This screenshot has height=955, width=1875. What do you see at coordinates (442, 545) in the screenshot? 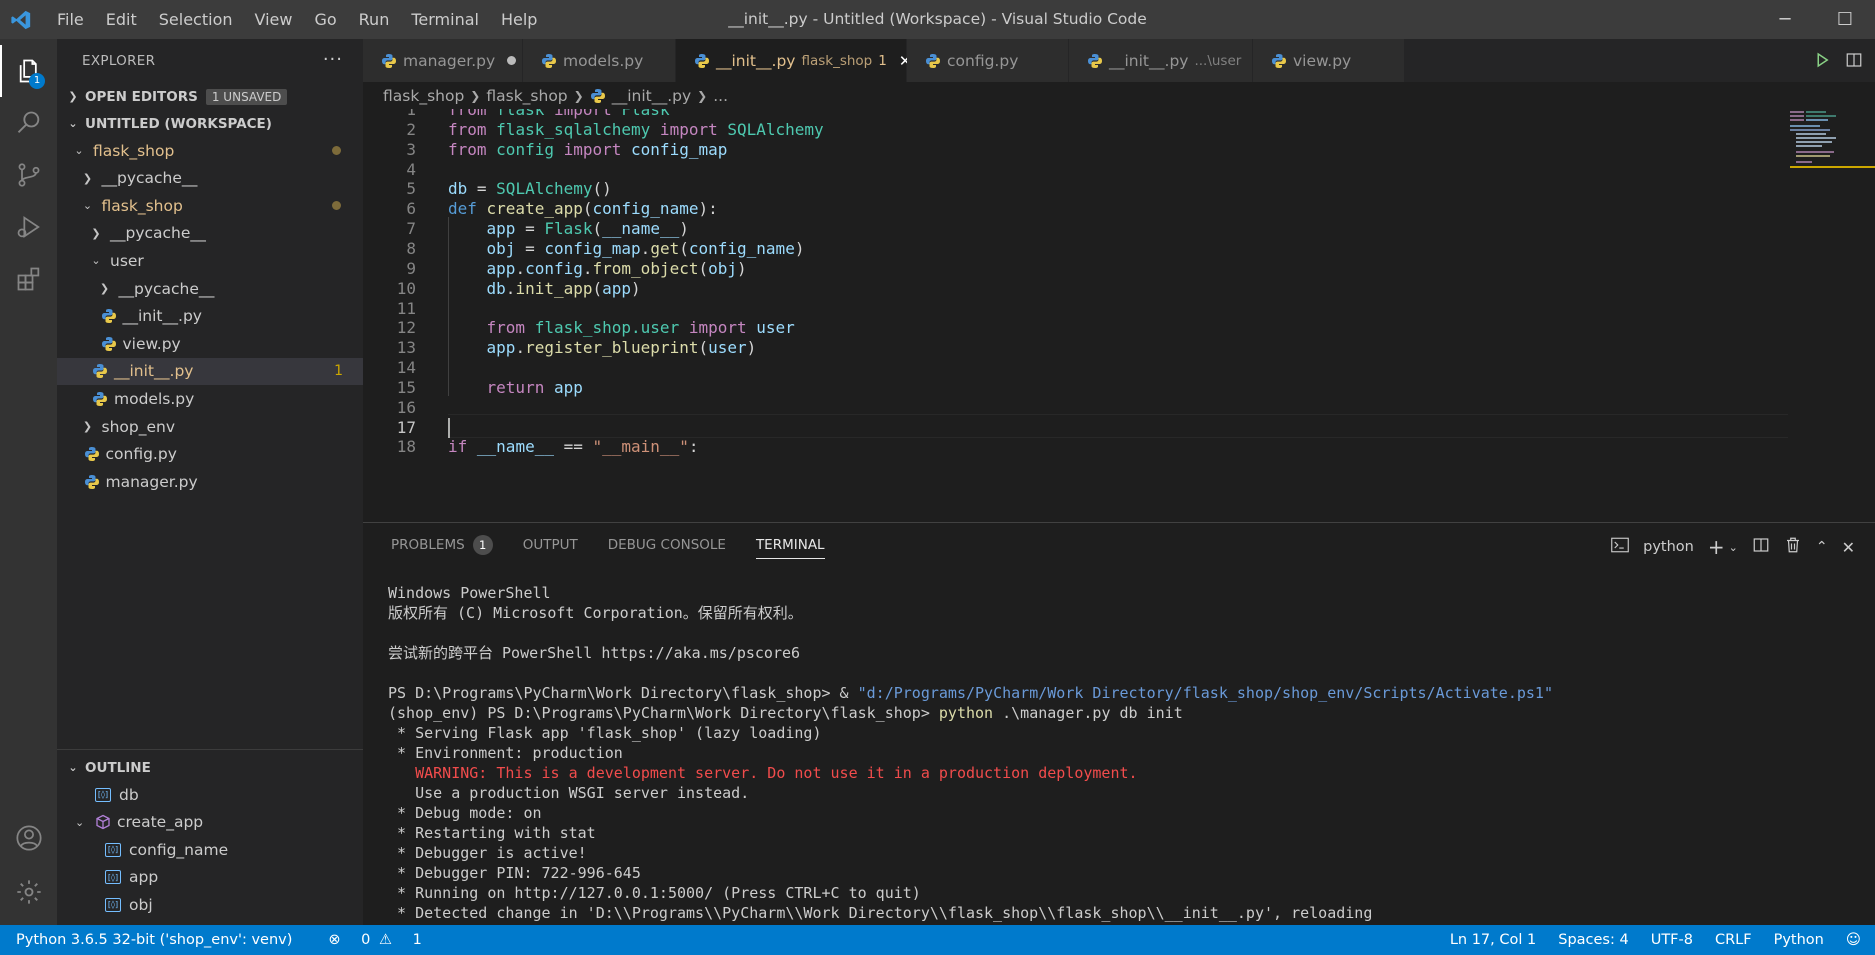
I see `panel-tab-problems: PROBLEMS 1` at bounding box center [442, 545].